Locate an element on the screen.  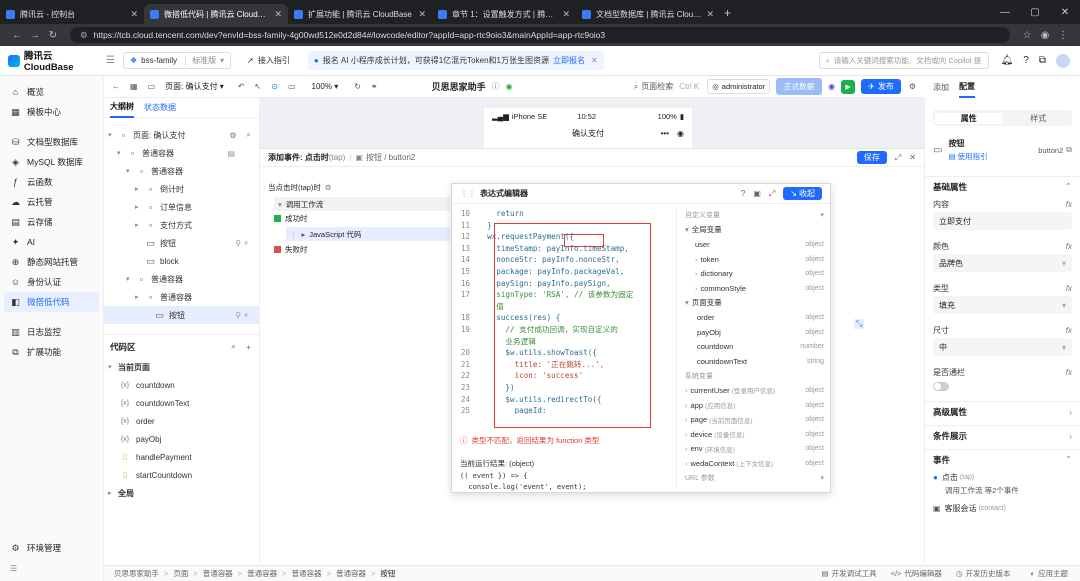
sidebar-item: ▦ 模板中心 is located at coordinates (51, 112).